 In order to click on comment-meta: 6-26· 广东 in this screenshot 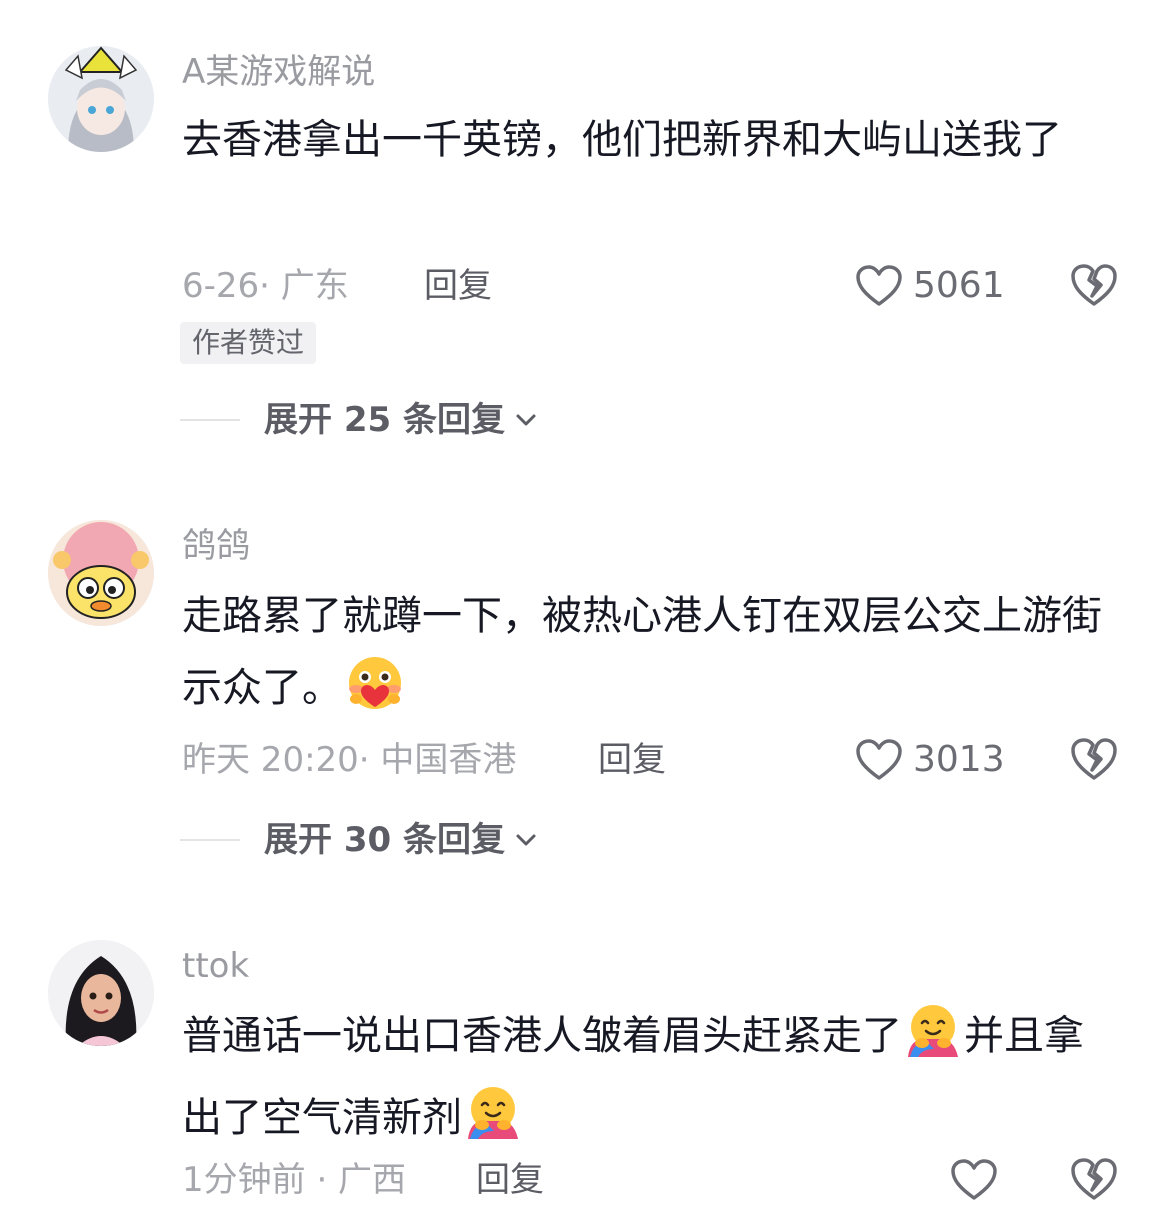, I will do `click(265, 286)`.